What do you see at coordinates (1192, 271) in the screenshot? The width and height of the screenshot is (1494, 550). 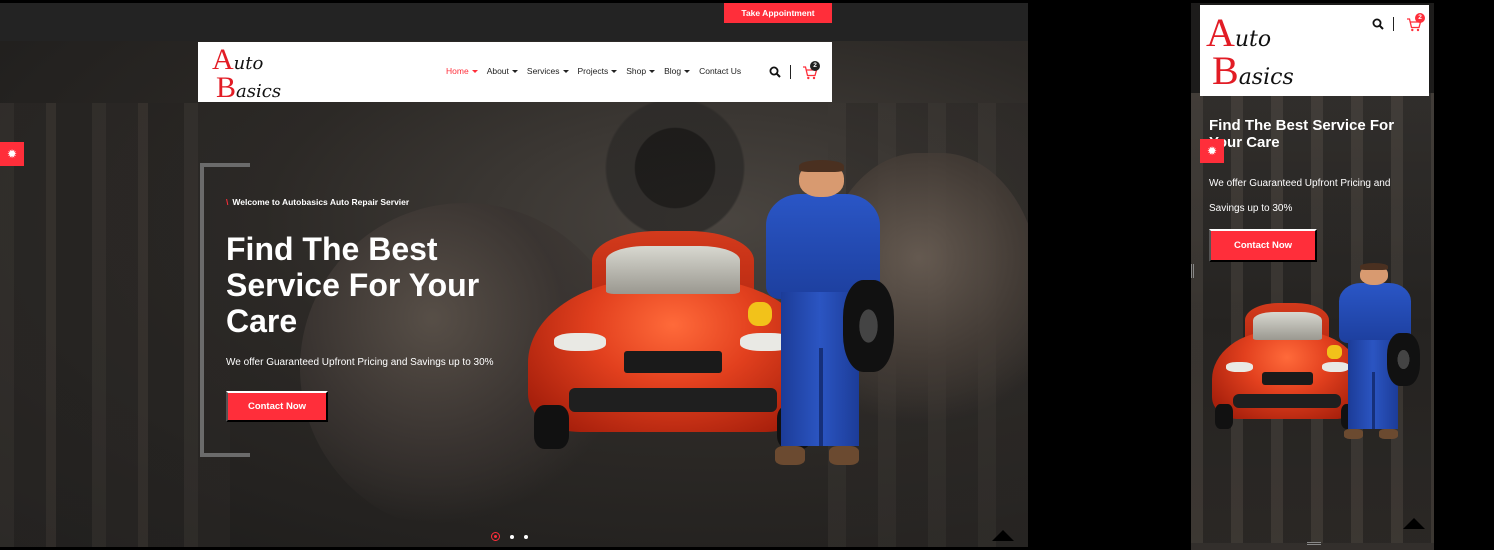 I see `side-drag-handle` at bounding box center [1192, 271].